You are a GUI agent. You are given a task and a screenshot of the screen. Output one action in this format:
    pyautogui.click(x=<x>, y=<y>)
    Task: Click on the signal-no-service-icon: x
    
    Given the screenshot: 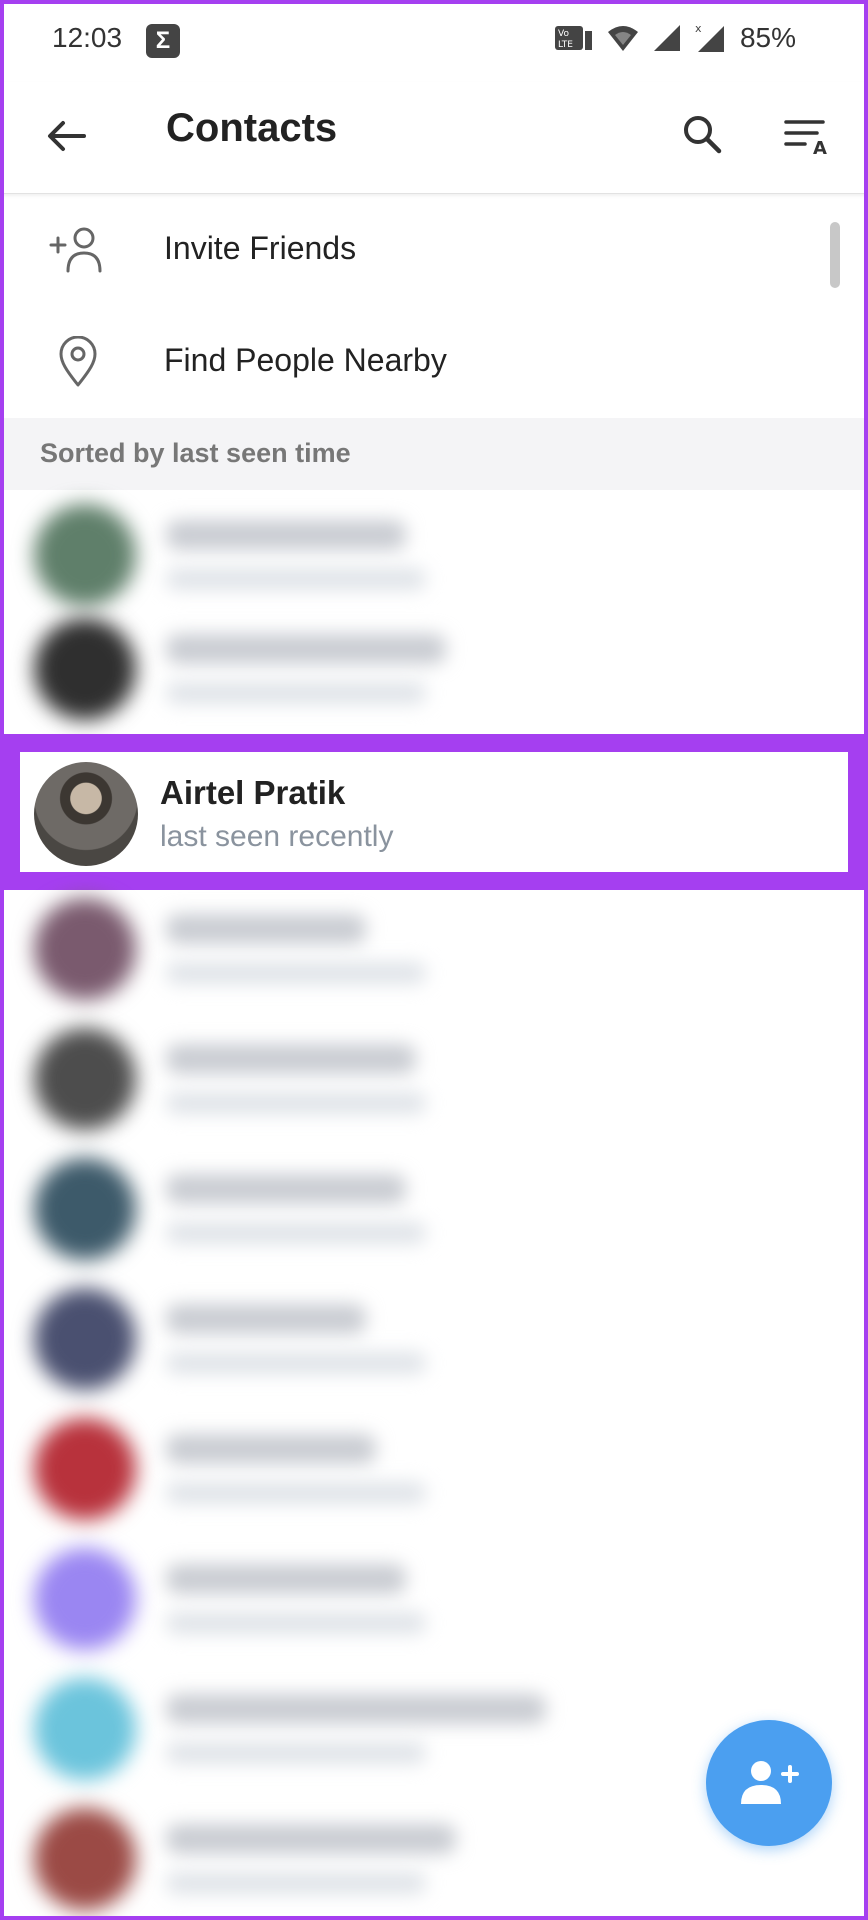 What is the action you would take?
    pyautogui.click(x=711, y=38)
    